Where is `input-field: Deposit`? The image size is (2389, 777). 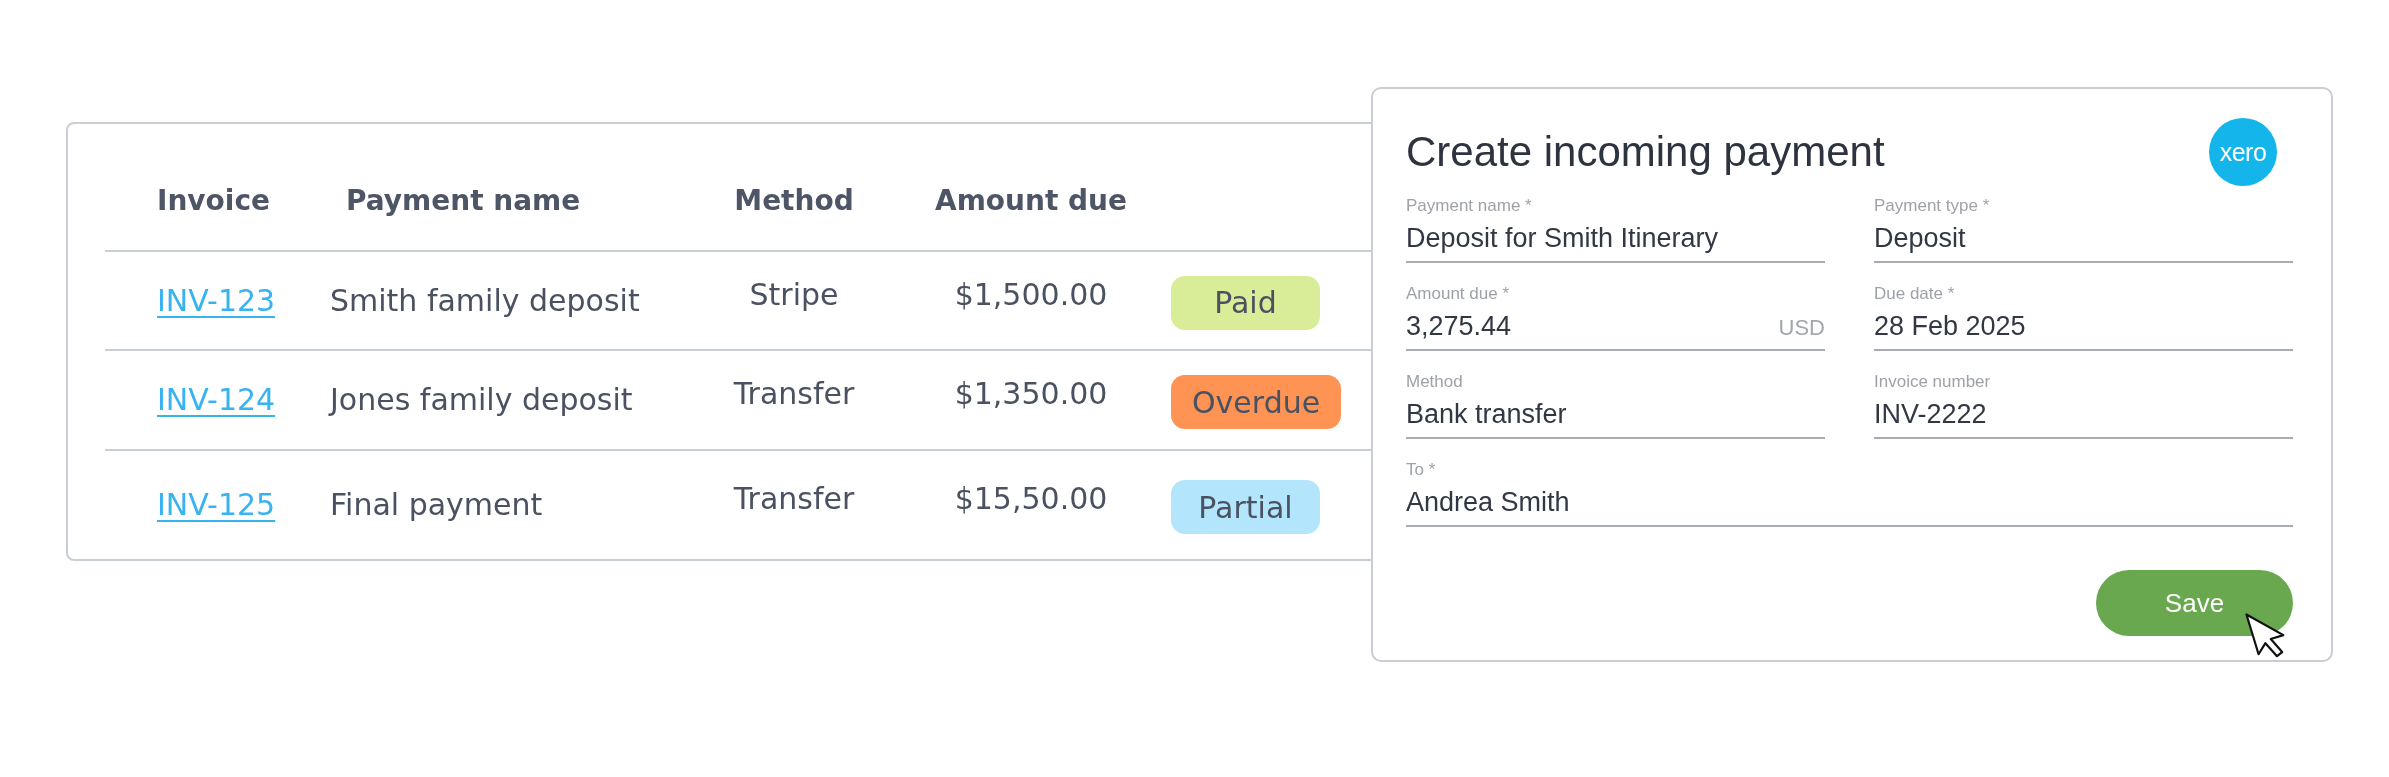
input-field: Deposit is located at coordinates (2083, 242).